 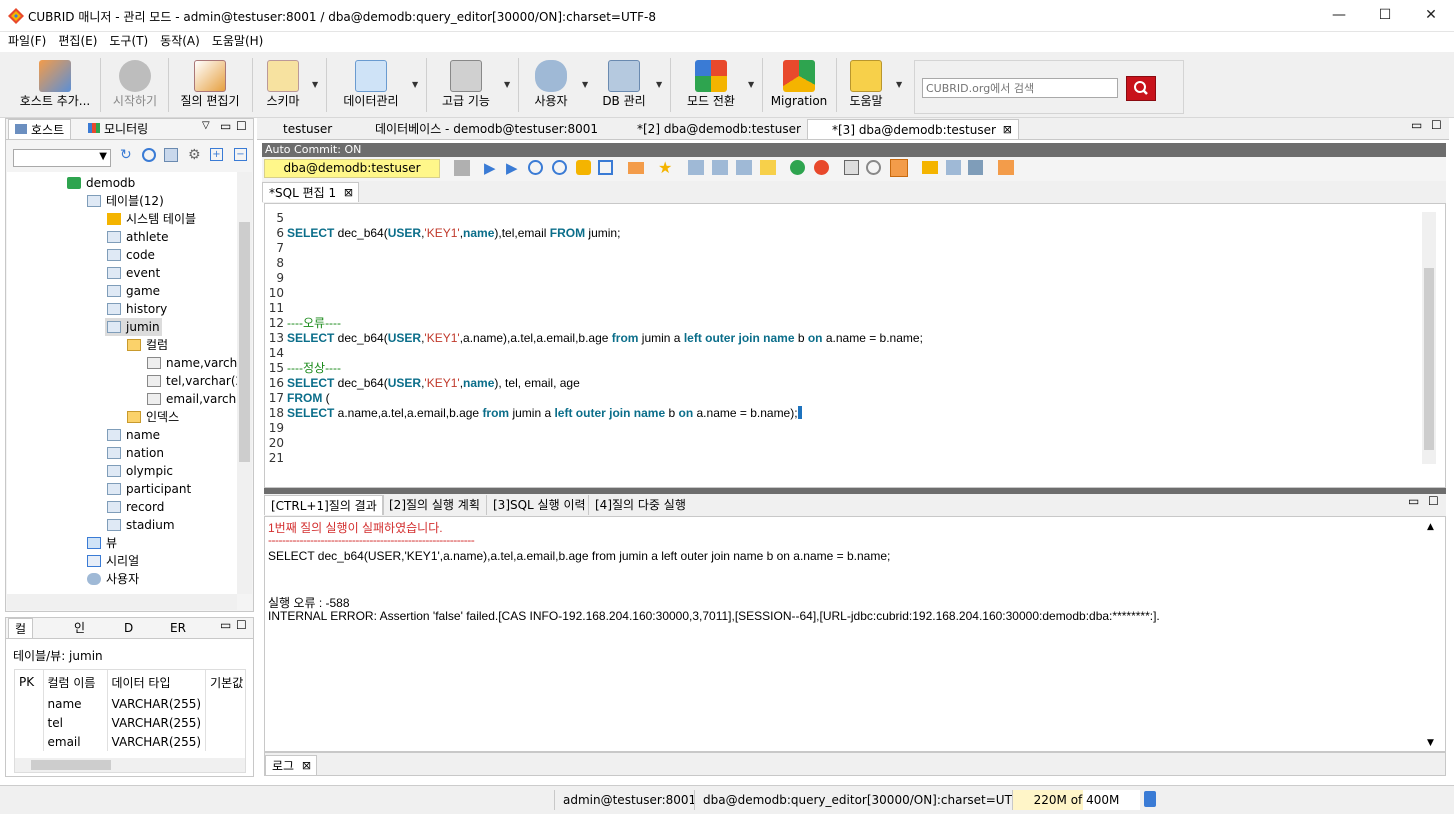 What do you see at coordinates (128, 628) in the screenshot?
I see `tab-ddl: D` at bounding box center [128, 628].